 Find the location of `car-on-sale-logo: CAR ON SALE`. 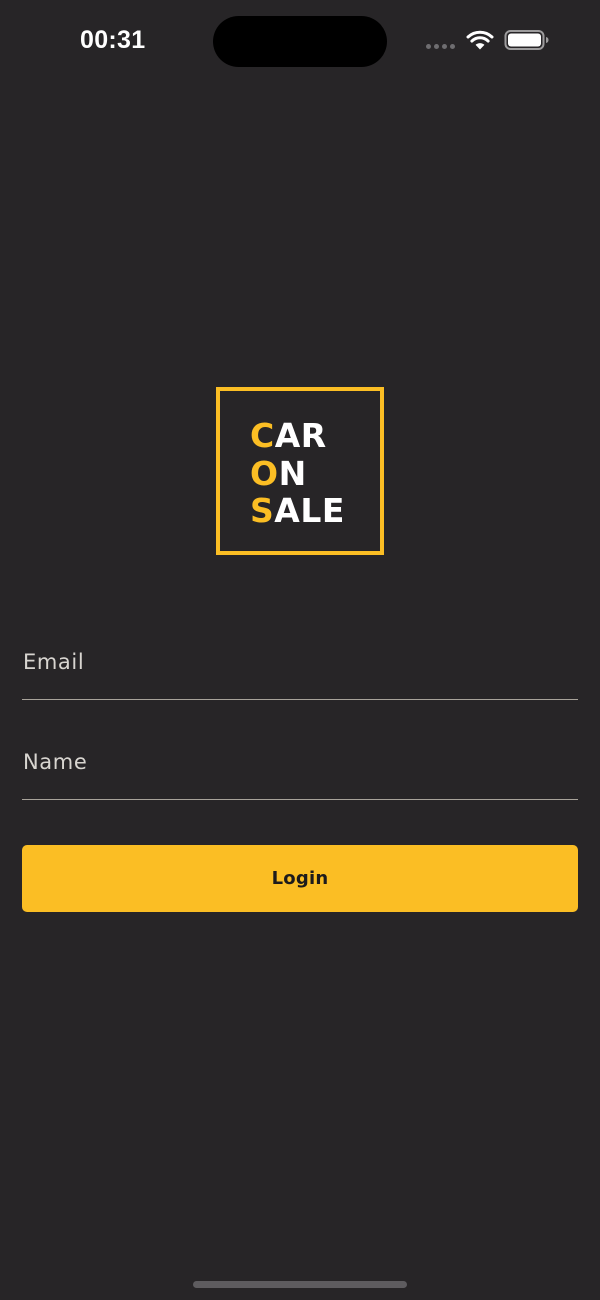

car-on-sale-logo: CAR ON SALE is located at coordinates (300, 471).